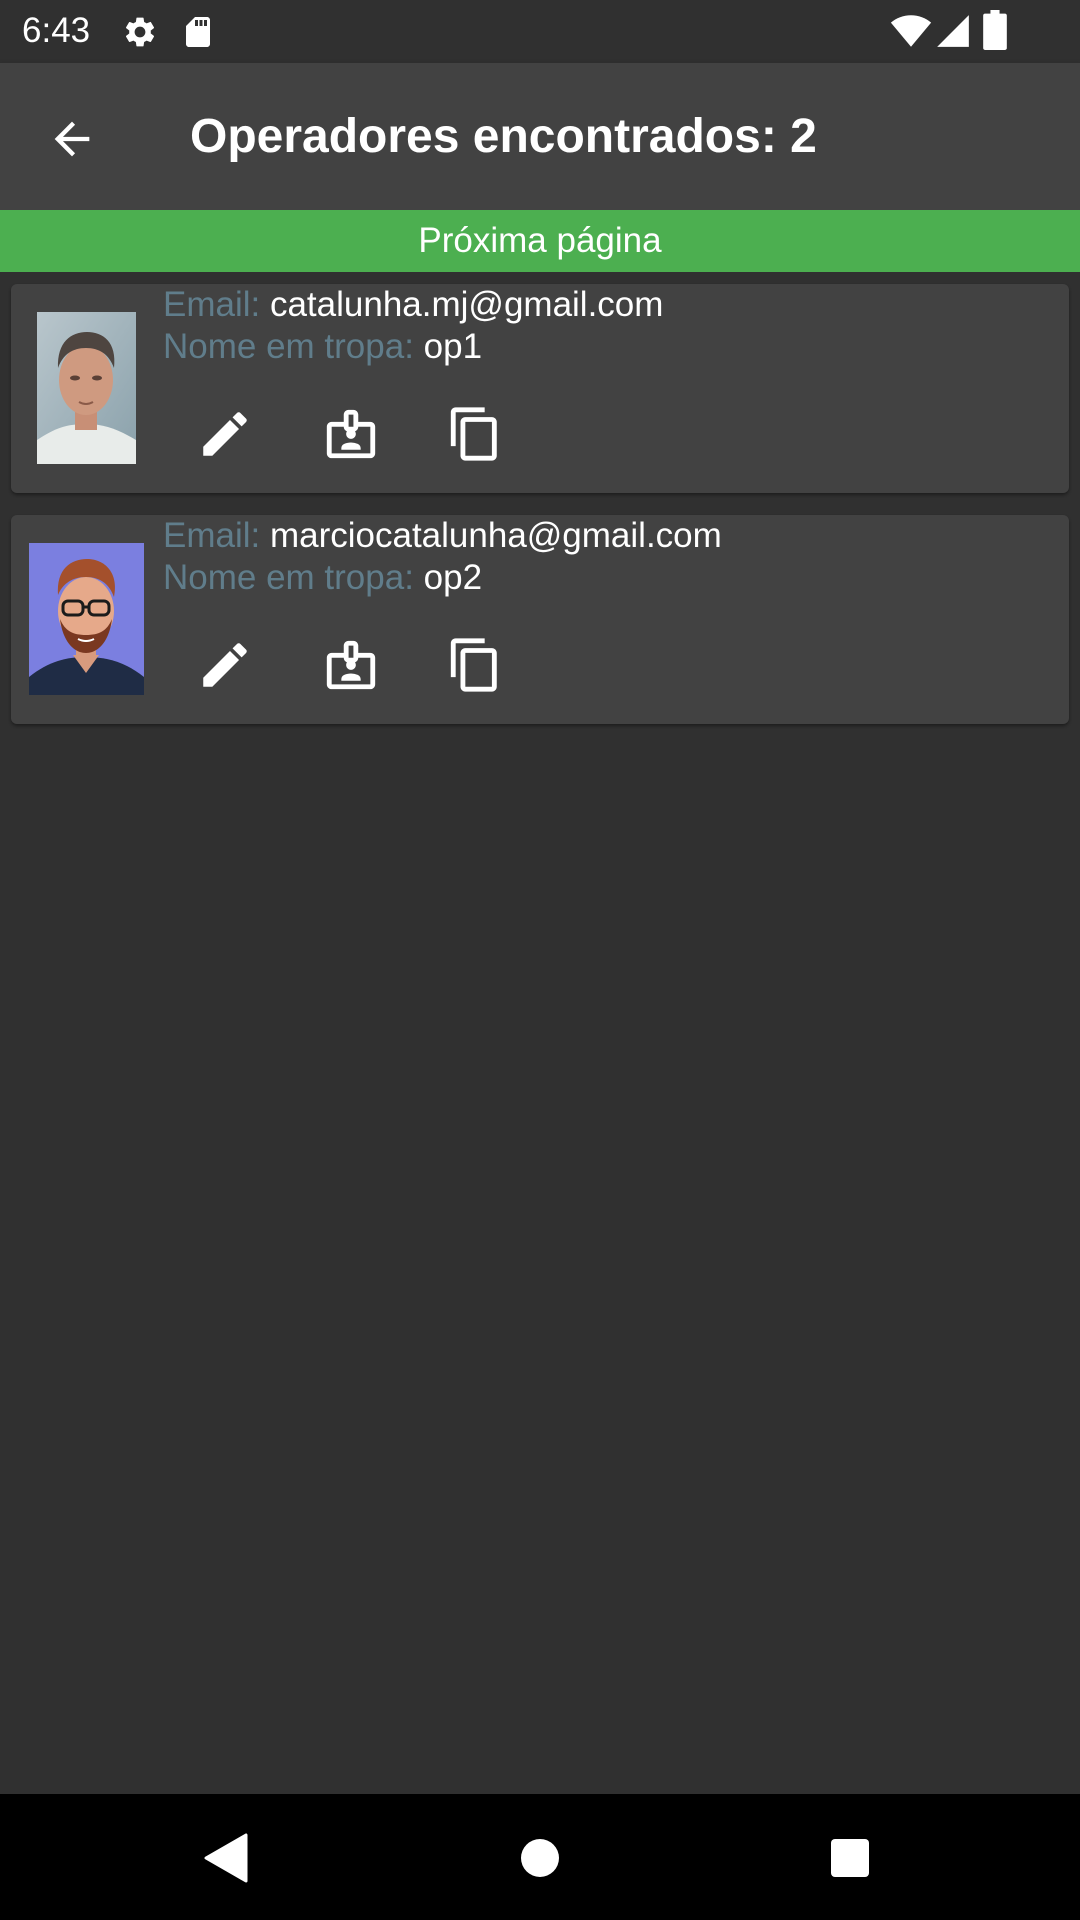 This screenshot has height=1920, width=1080. What do you see at coordinates (540, 31) in the screenshot?
I see `status-bar: 6:43` at bounding box center [540, 31].